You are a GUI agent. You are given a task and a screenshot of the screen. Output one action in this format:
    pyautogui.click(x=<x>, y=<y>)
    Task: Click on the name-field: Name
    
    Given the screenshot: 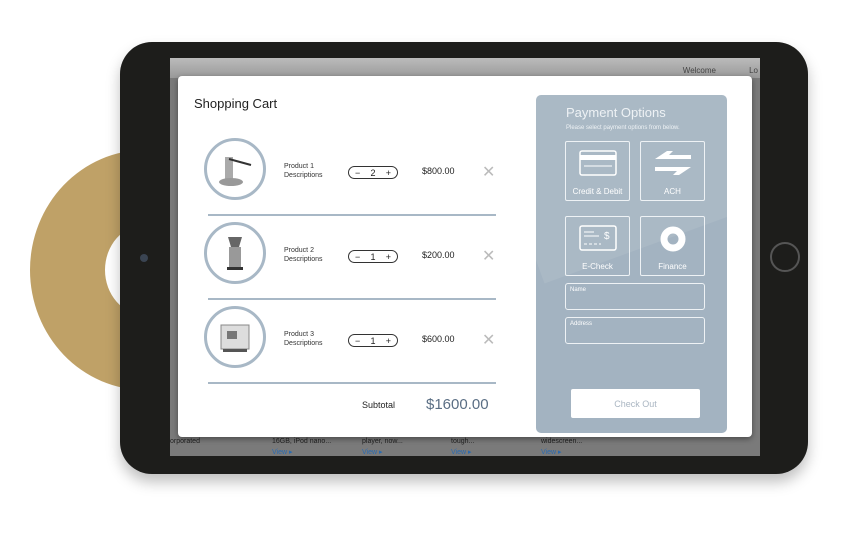 What is the action you would take?
    pyautogui.click(x=635, y=296)
    